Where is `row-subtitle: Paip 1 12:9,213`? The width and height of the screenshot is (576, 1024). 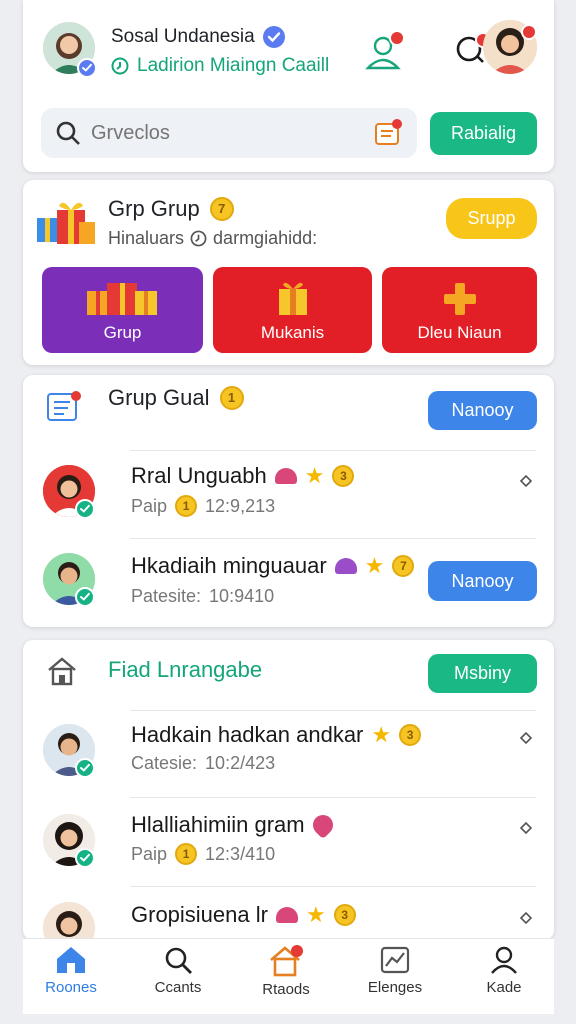
row-subtitle: Paip 1 12:9,213 is located at coordinates (203, 506).